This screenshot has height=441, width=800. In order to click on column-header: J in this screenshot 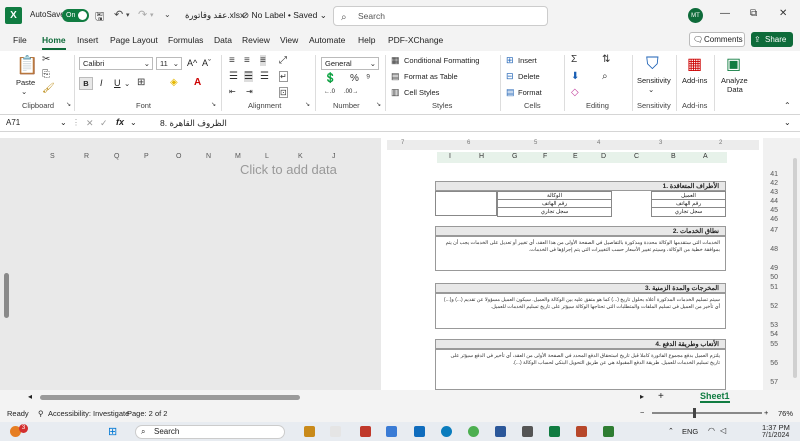, I will do `click(334, 156)`.